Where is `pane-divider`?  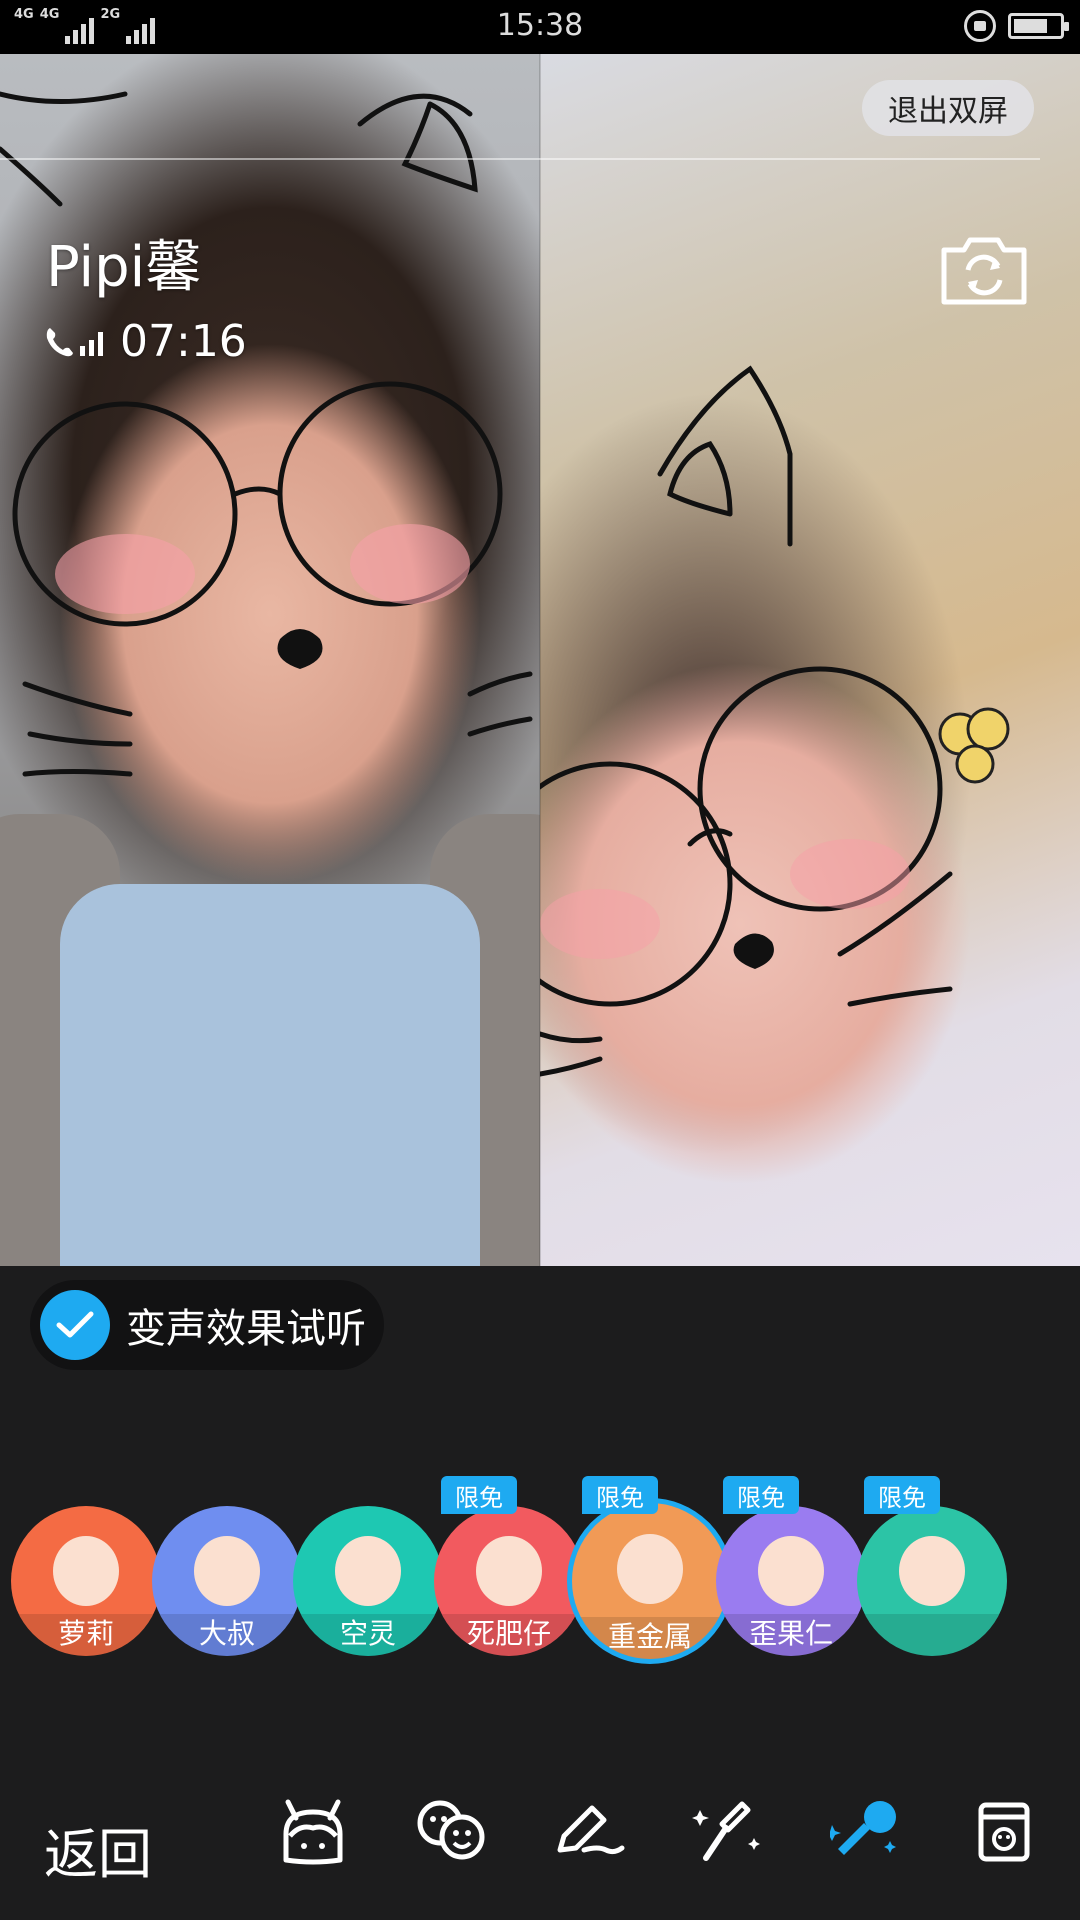 pane-divider is located at coordinates (540, 660).